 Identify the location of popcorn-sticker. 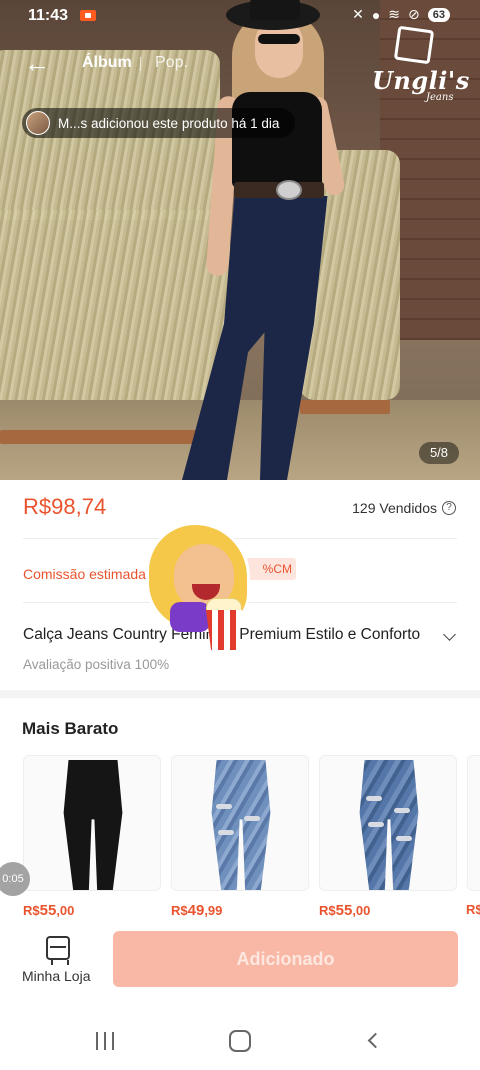
(202, 587).